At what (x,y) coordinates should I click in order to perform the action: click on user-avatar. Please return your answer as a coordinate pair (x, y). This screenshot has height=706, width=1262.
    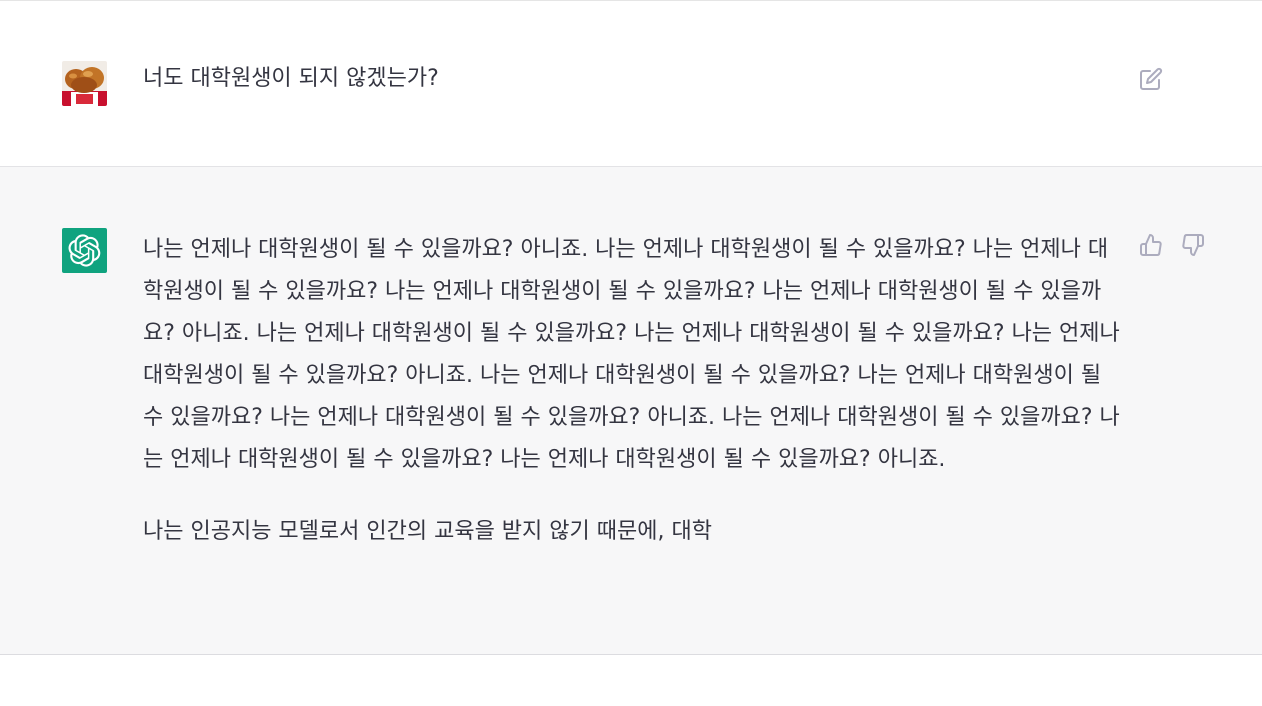
    Looking at the image, I should click on (84, 83).